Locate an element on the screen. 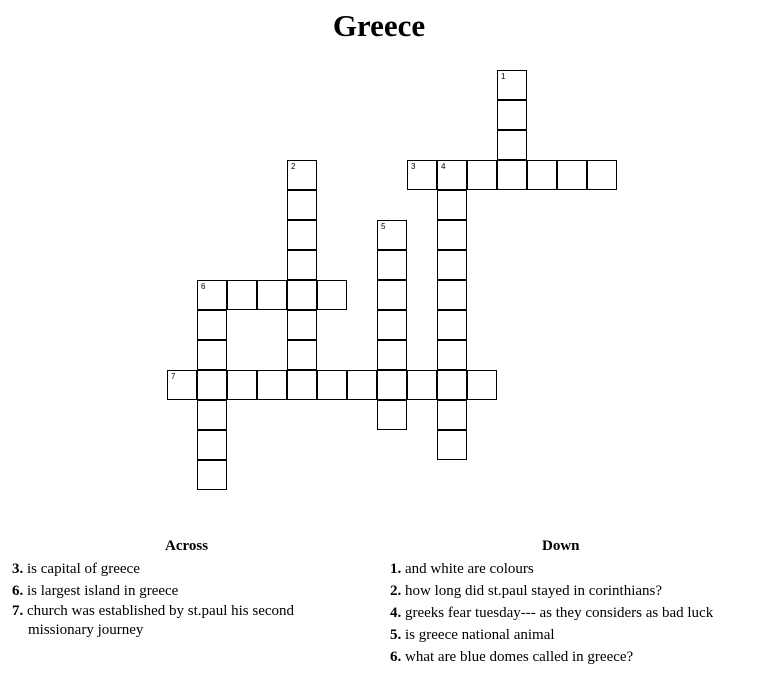 The height and width of the screenshot is (688, 758). cell-number: 5 is located at coordinates (383, 226).